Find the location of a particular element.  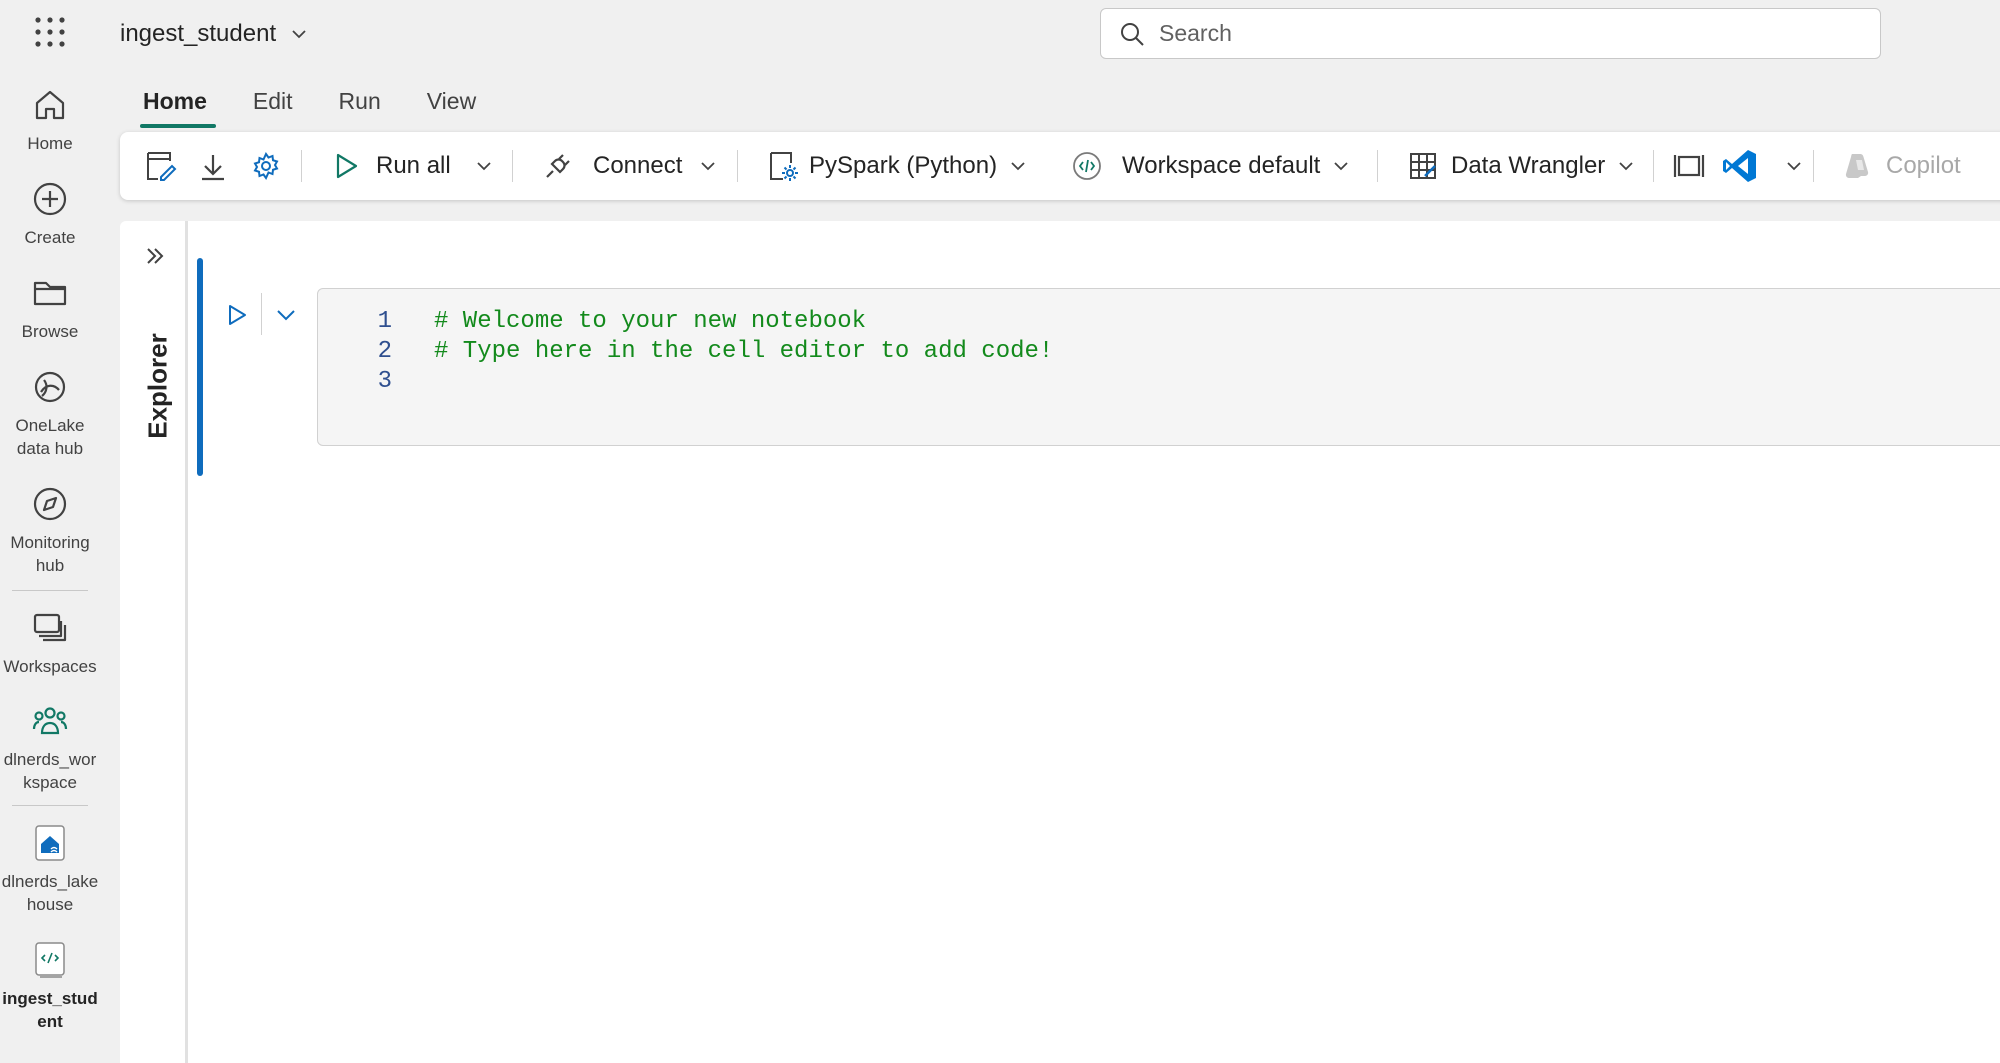

line-number: 2 is located at coordinates (384, 351).